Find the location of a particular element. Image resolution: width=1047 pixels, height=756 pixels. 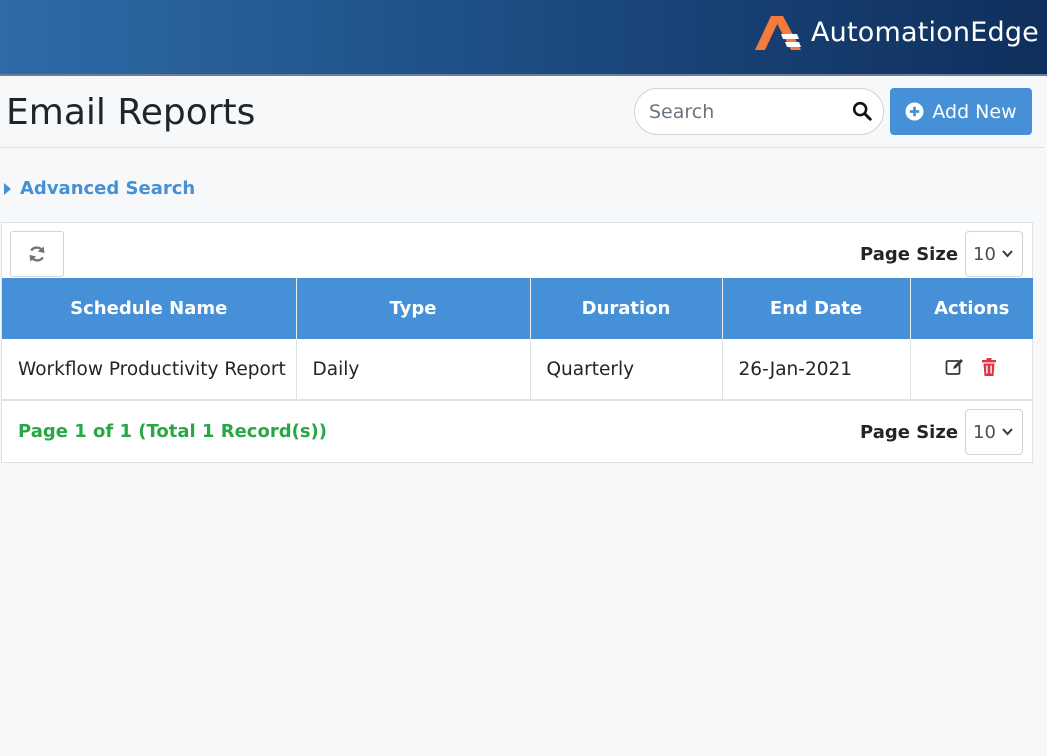

column-header-type: Type is located at coordinates (413, 308).